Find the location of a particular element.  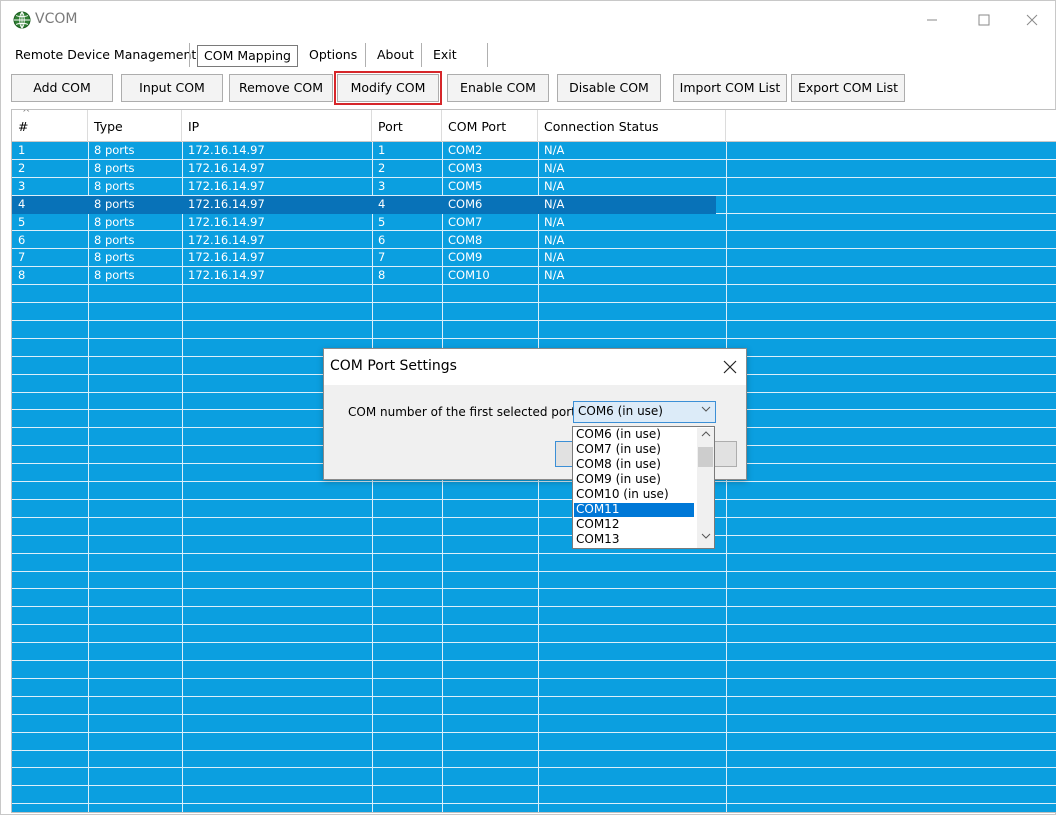

input-com-button: Input COM is located at coordinates (172, 88).